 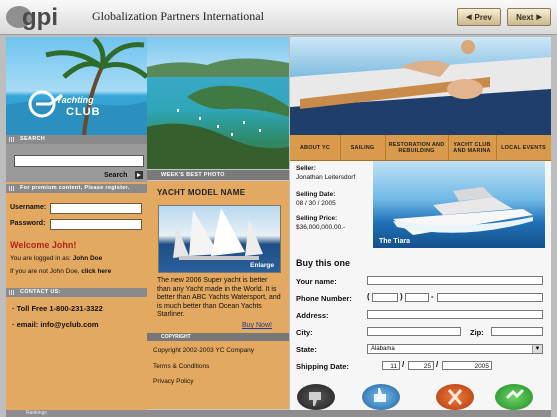 What do you see at coordinates (385, 297) in the screenshot?
I see `phone-area-field` at bounding box center [385, 297].